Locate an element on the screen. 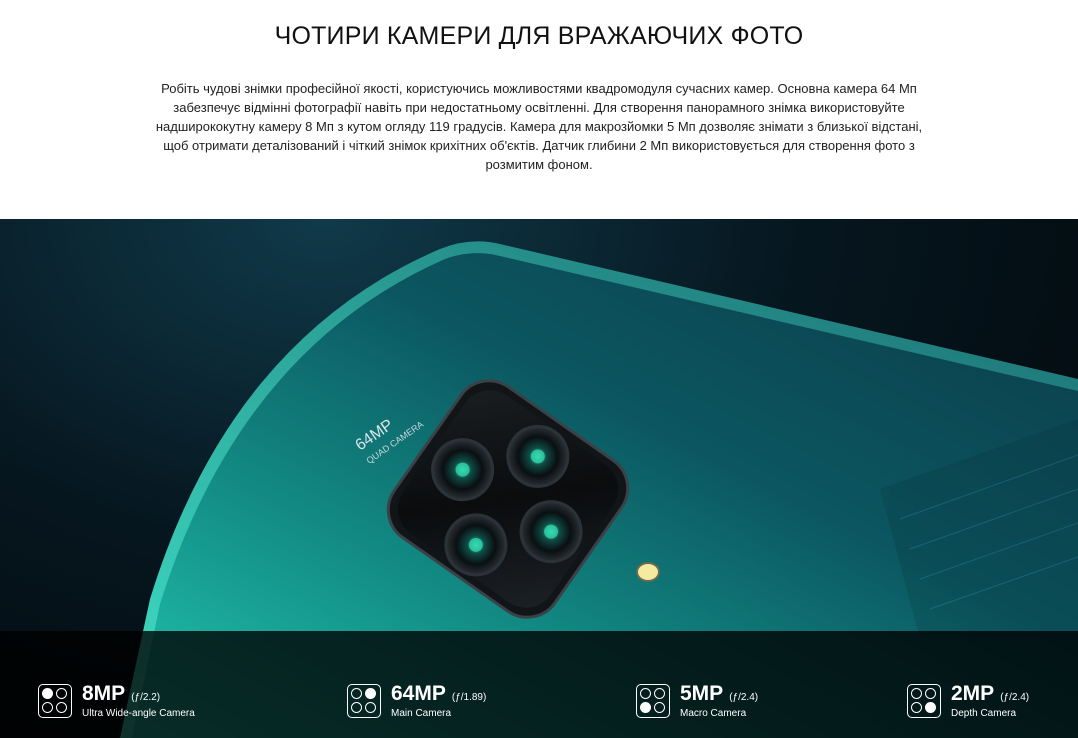 Image resolution: width=1078 pixels, height=738 pixels. spec-aperture: (ƒ/1.89) is located at coordinates (469, 697).